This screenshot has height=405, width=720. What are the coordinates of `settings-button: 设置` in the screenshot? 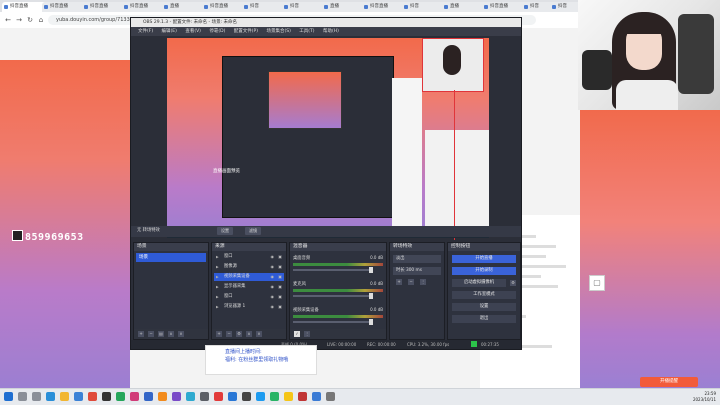 It's located at (484, 307).